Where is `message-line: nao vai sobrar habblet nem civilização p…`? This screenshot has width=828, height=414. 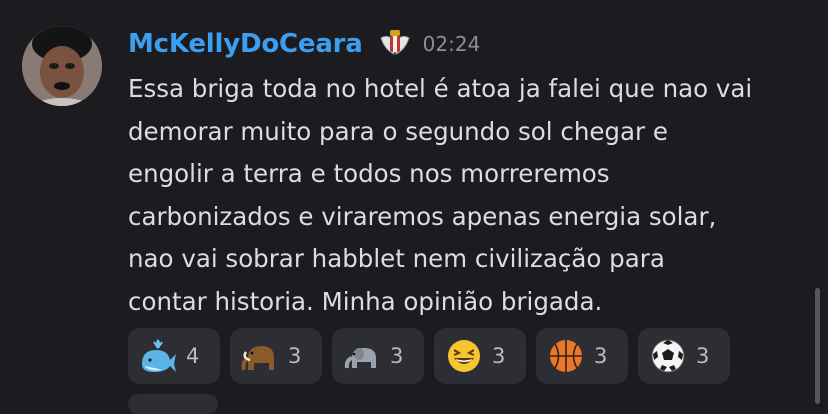
message-line: nao vai sobrar habblet nem civilização p… is located at coordinates (396, 259).